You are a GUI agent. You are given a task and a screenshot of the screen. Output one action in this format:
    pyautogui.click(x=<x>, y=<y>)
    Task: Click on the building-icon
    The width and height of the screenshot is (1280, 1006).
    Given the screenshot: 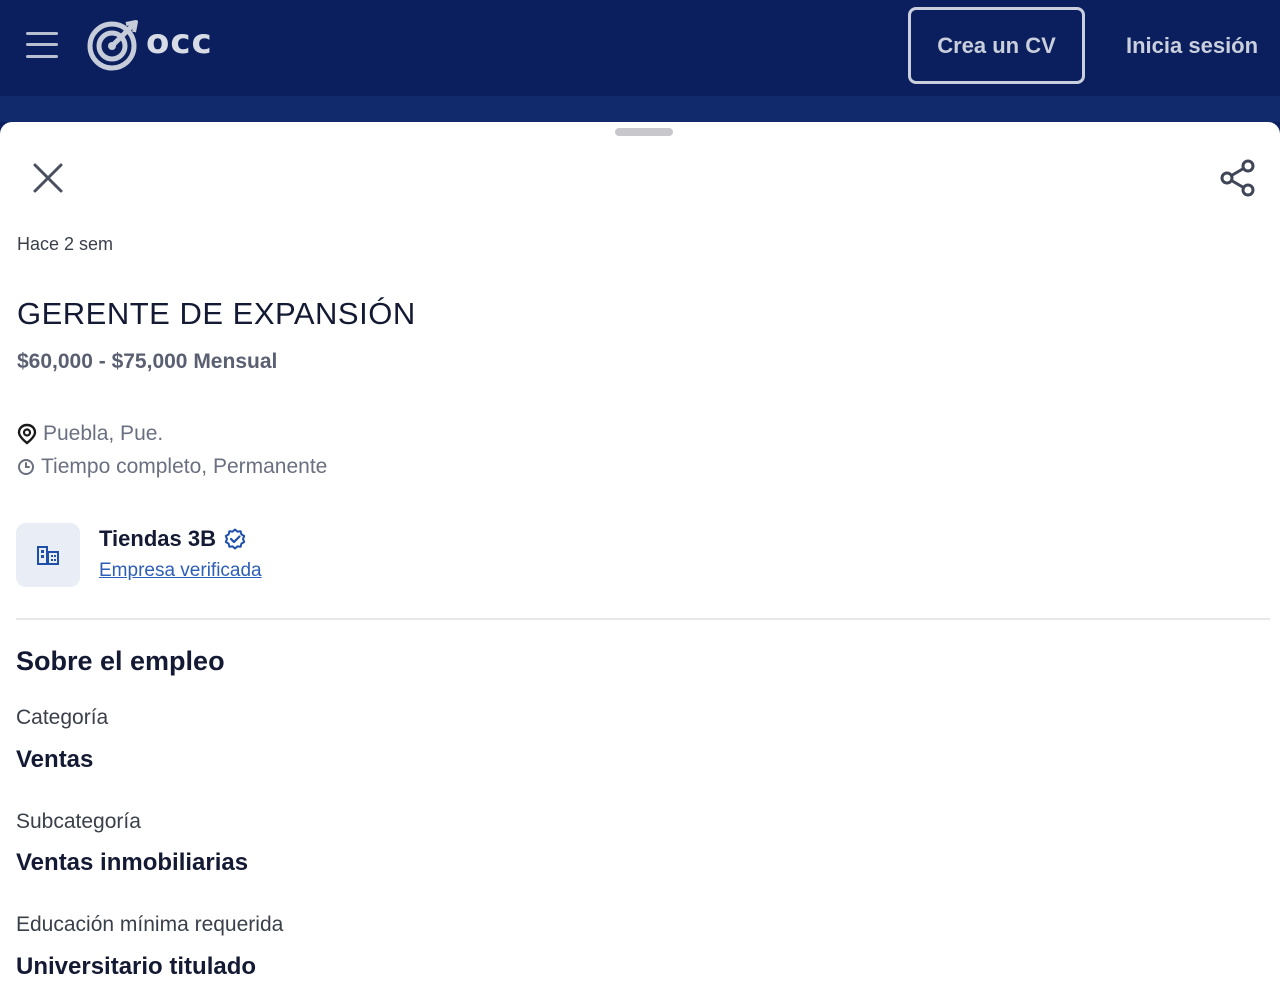 What is the action you would take?
    pyautogui.click(x=48, y=555)
    